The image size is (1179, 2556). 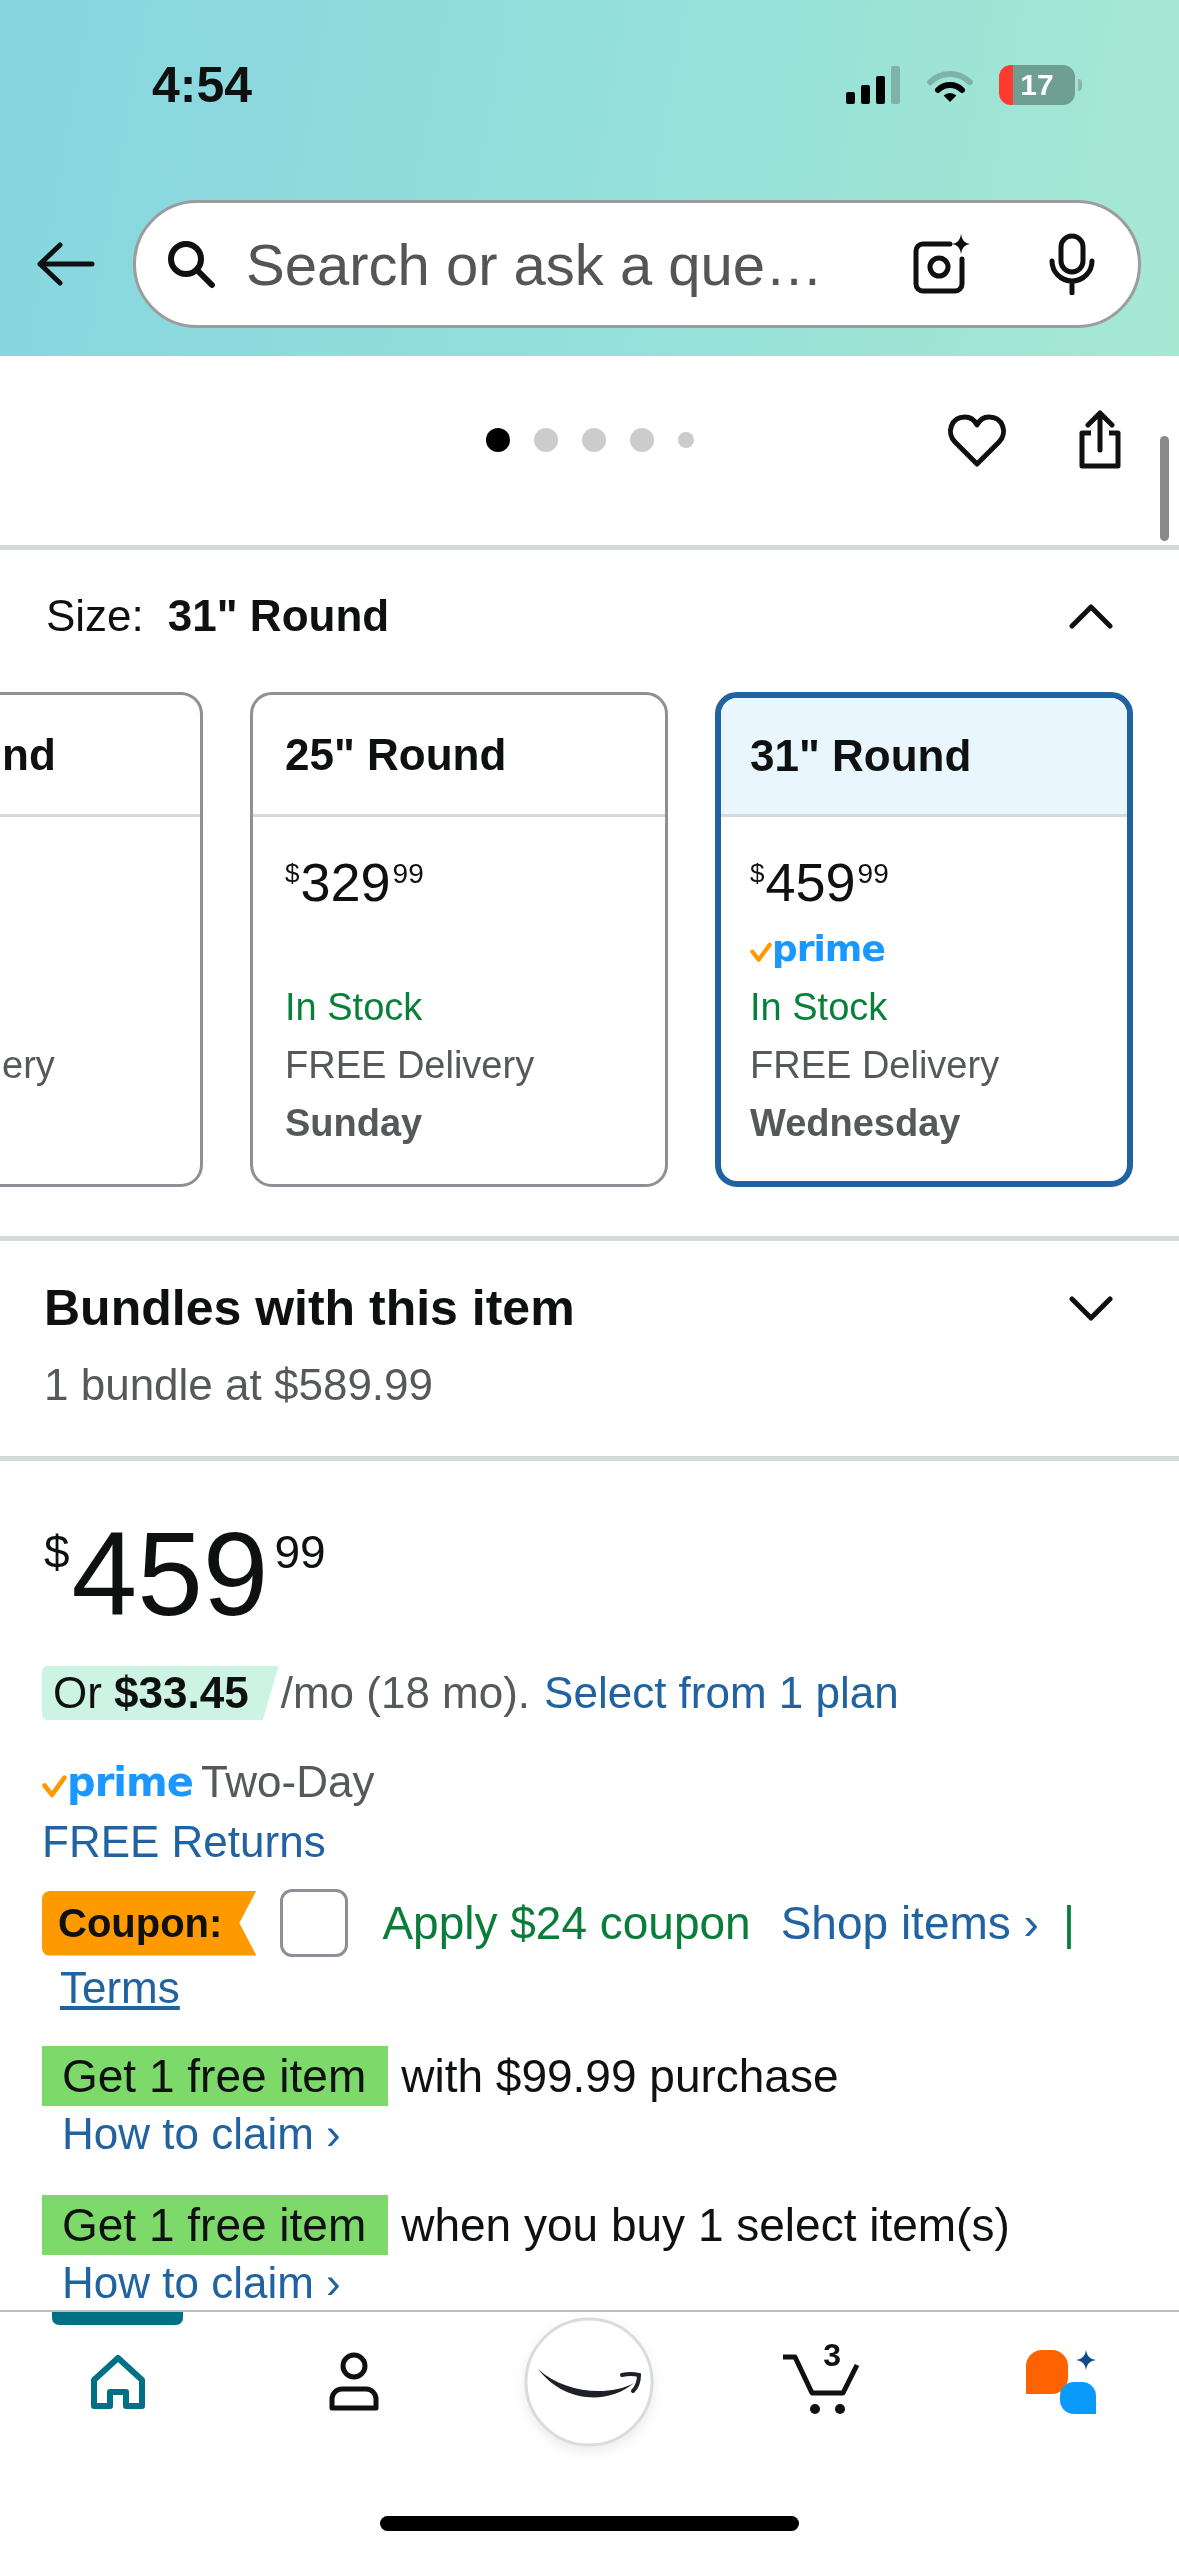 I want to click on section-title: Bundles with this item, so click(x=309, y=1308).